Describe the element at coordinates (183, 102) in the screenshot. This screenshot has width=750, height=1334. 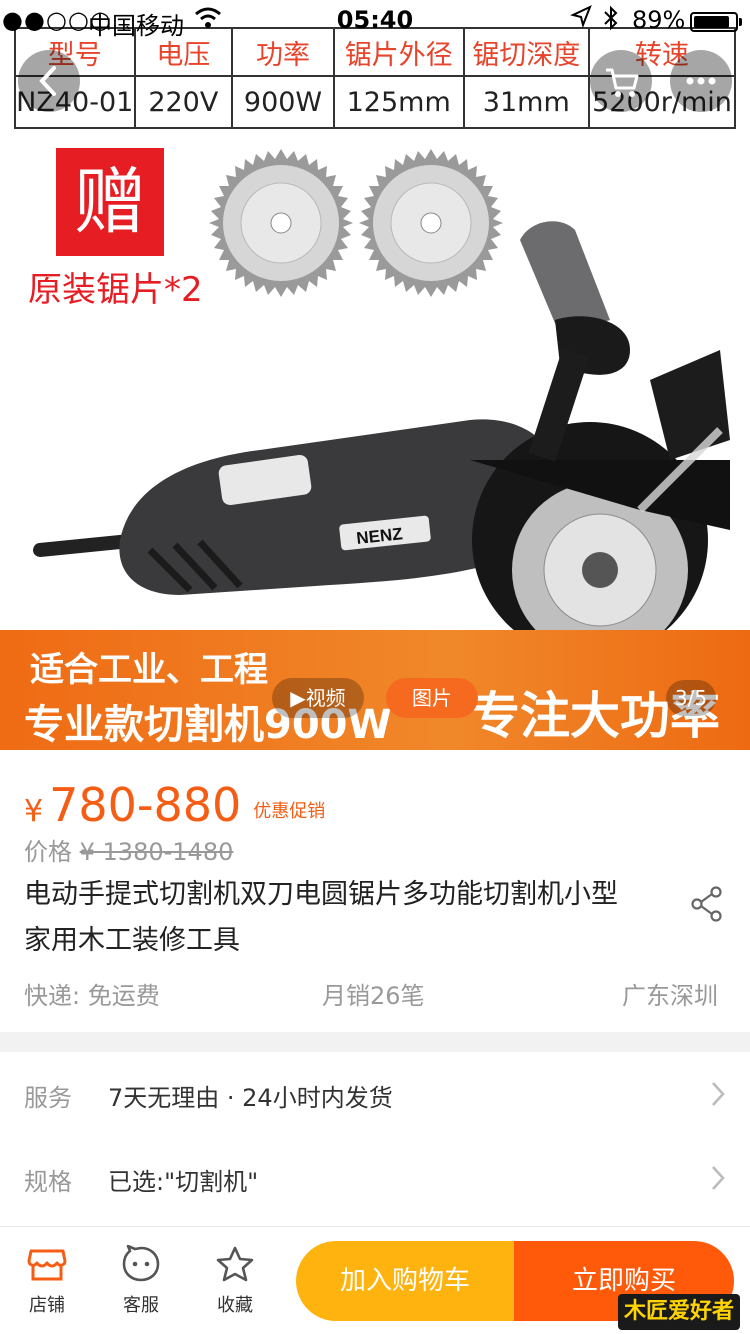
I see `spec-value-voltage: 220V` at that location.